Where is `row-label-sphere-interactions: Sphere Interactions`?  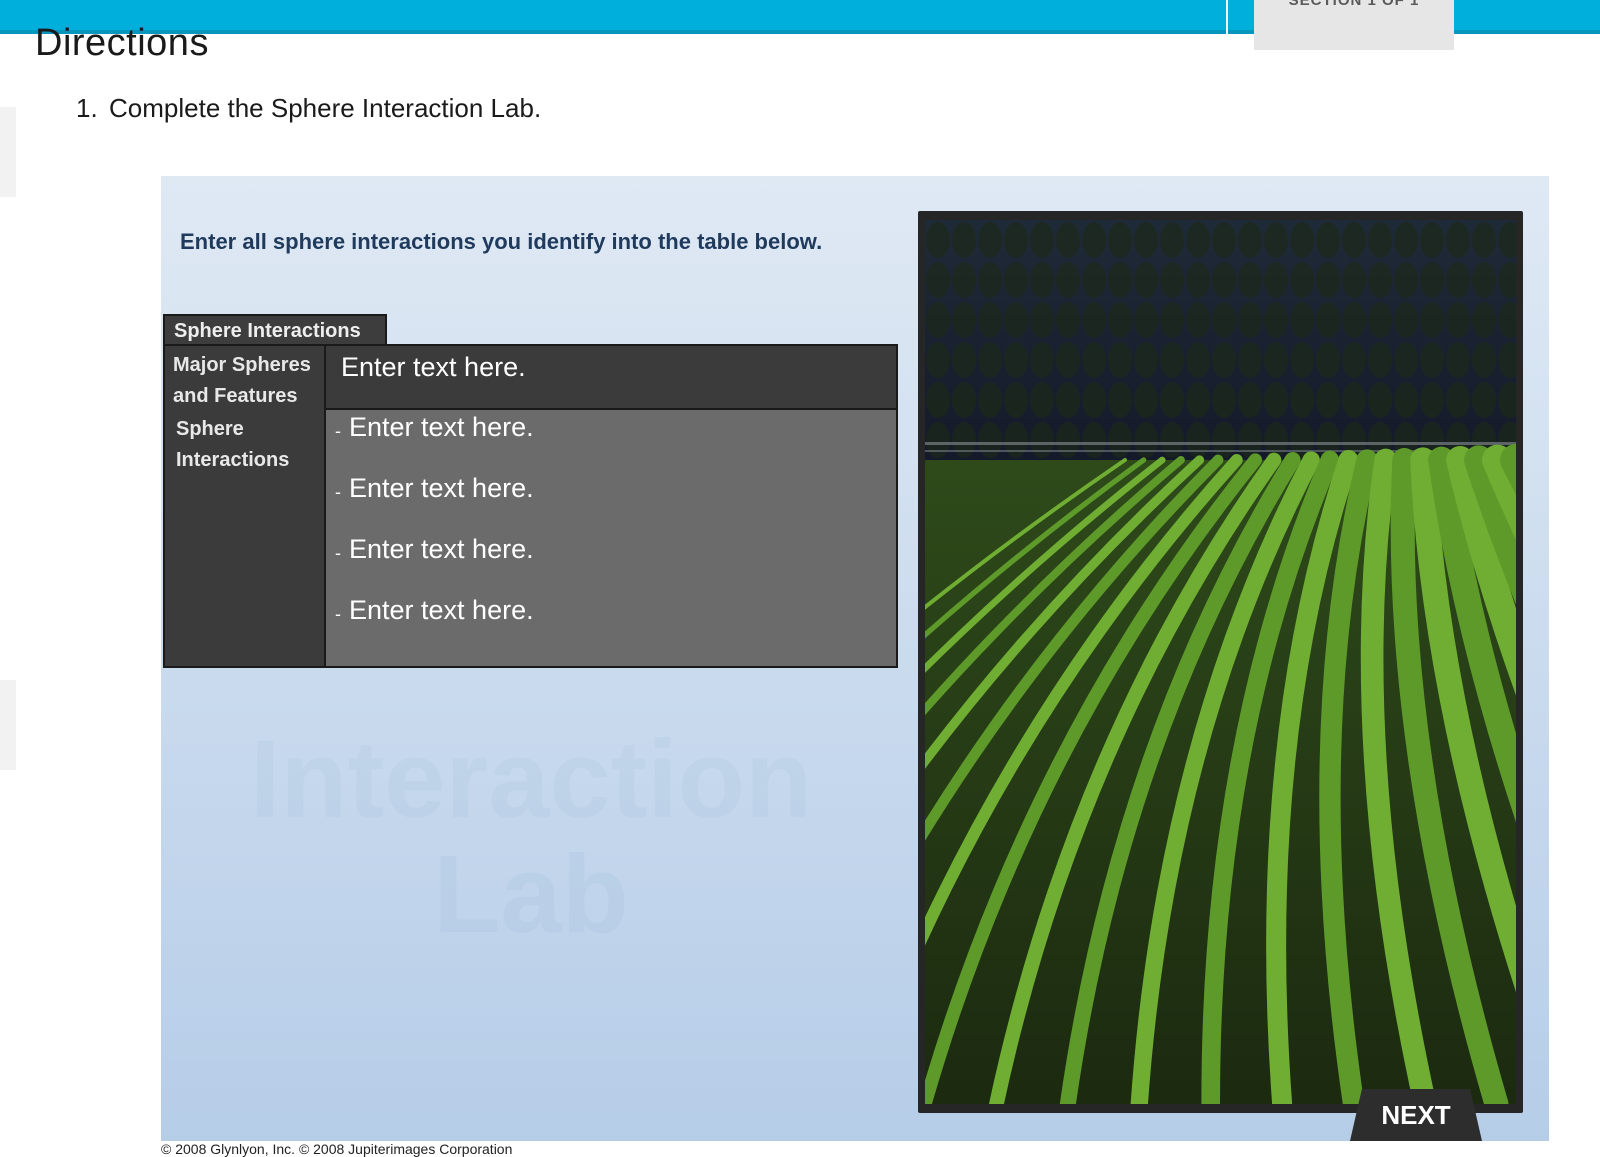
row-label-sphere-interactions: Sphere Interactions is located at coordinates (244, 538).